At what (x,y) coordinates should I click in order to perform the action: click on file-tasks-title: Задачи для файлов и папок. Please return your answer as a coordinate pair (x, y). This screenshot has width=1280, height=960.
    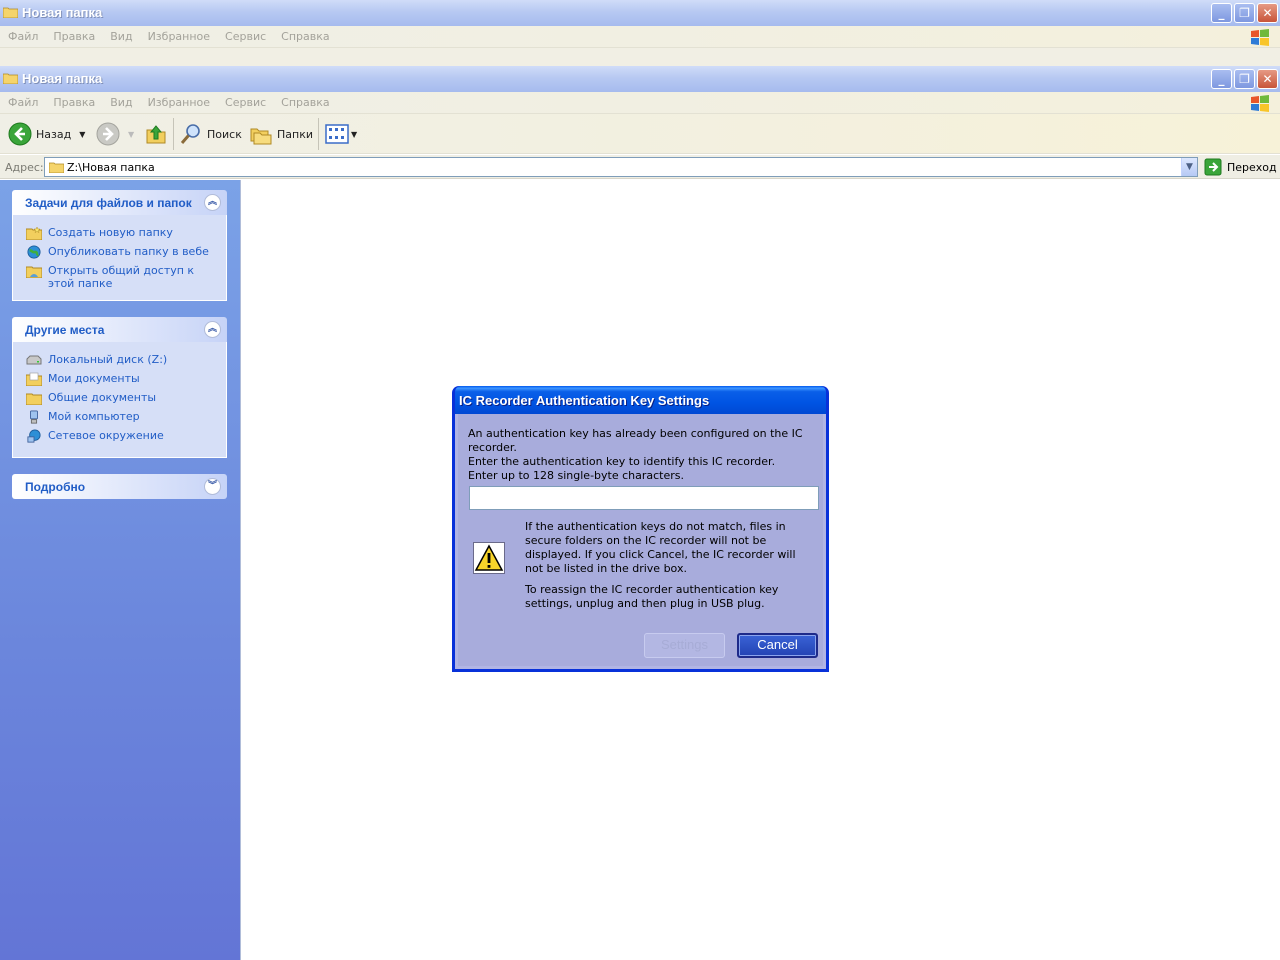
    Looking at the image, I should click on (108, 203).